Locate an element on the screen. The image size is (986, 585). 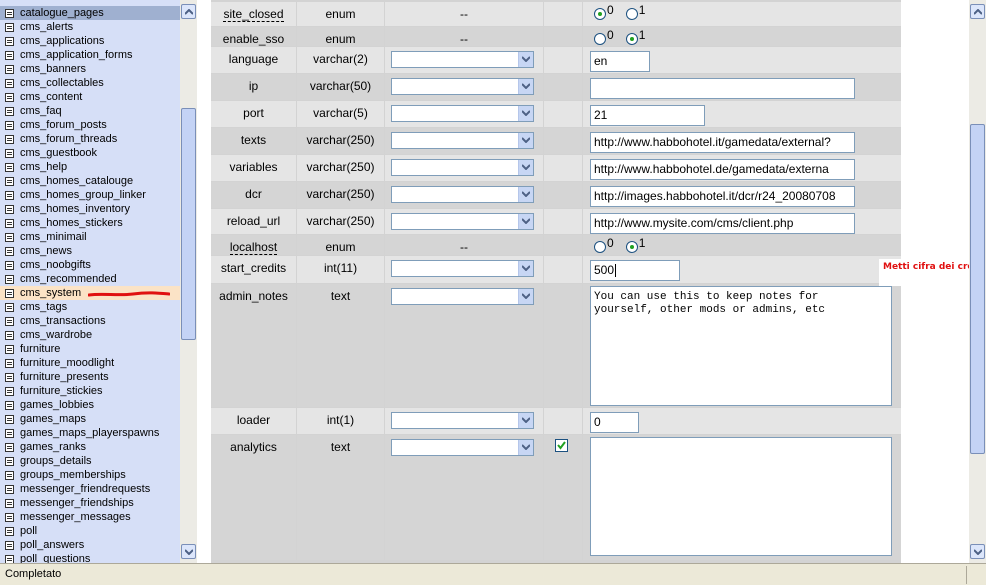
table-list-item: cms_news is located at coordinates (90, 251).